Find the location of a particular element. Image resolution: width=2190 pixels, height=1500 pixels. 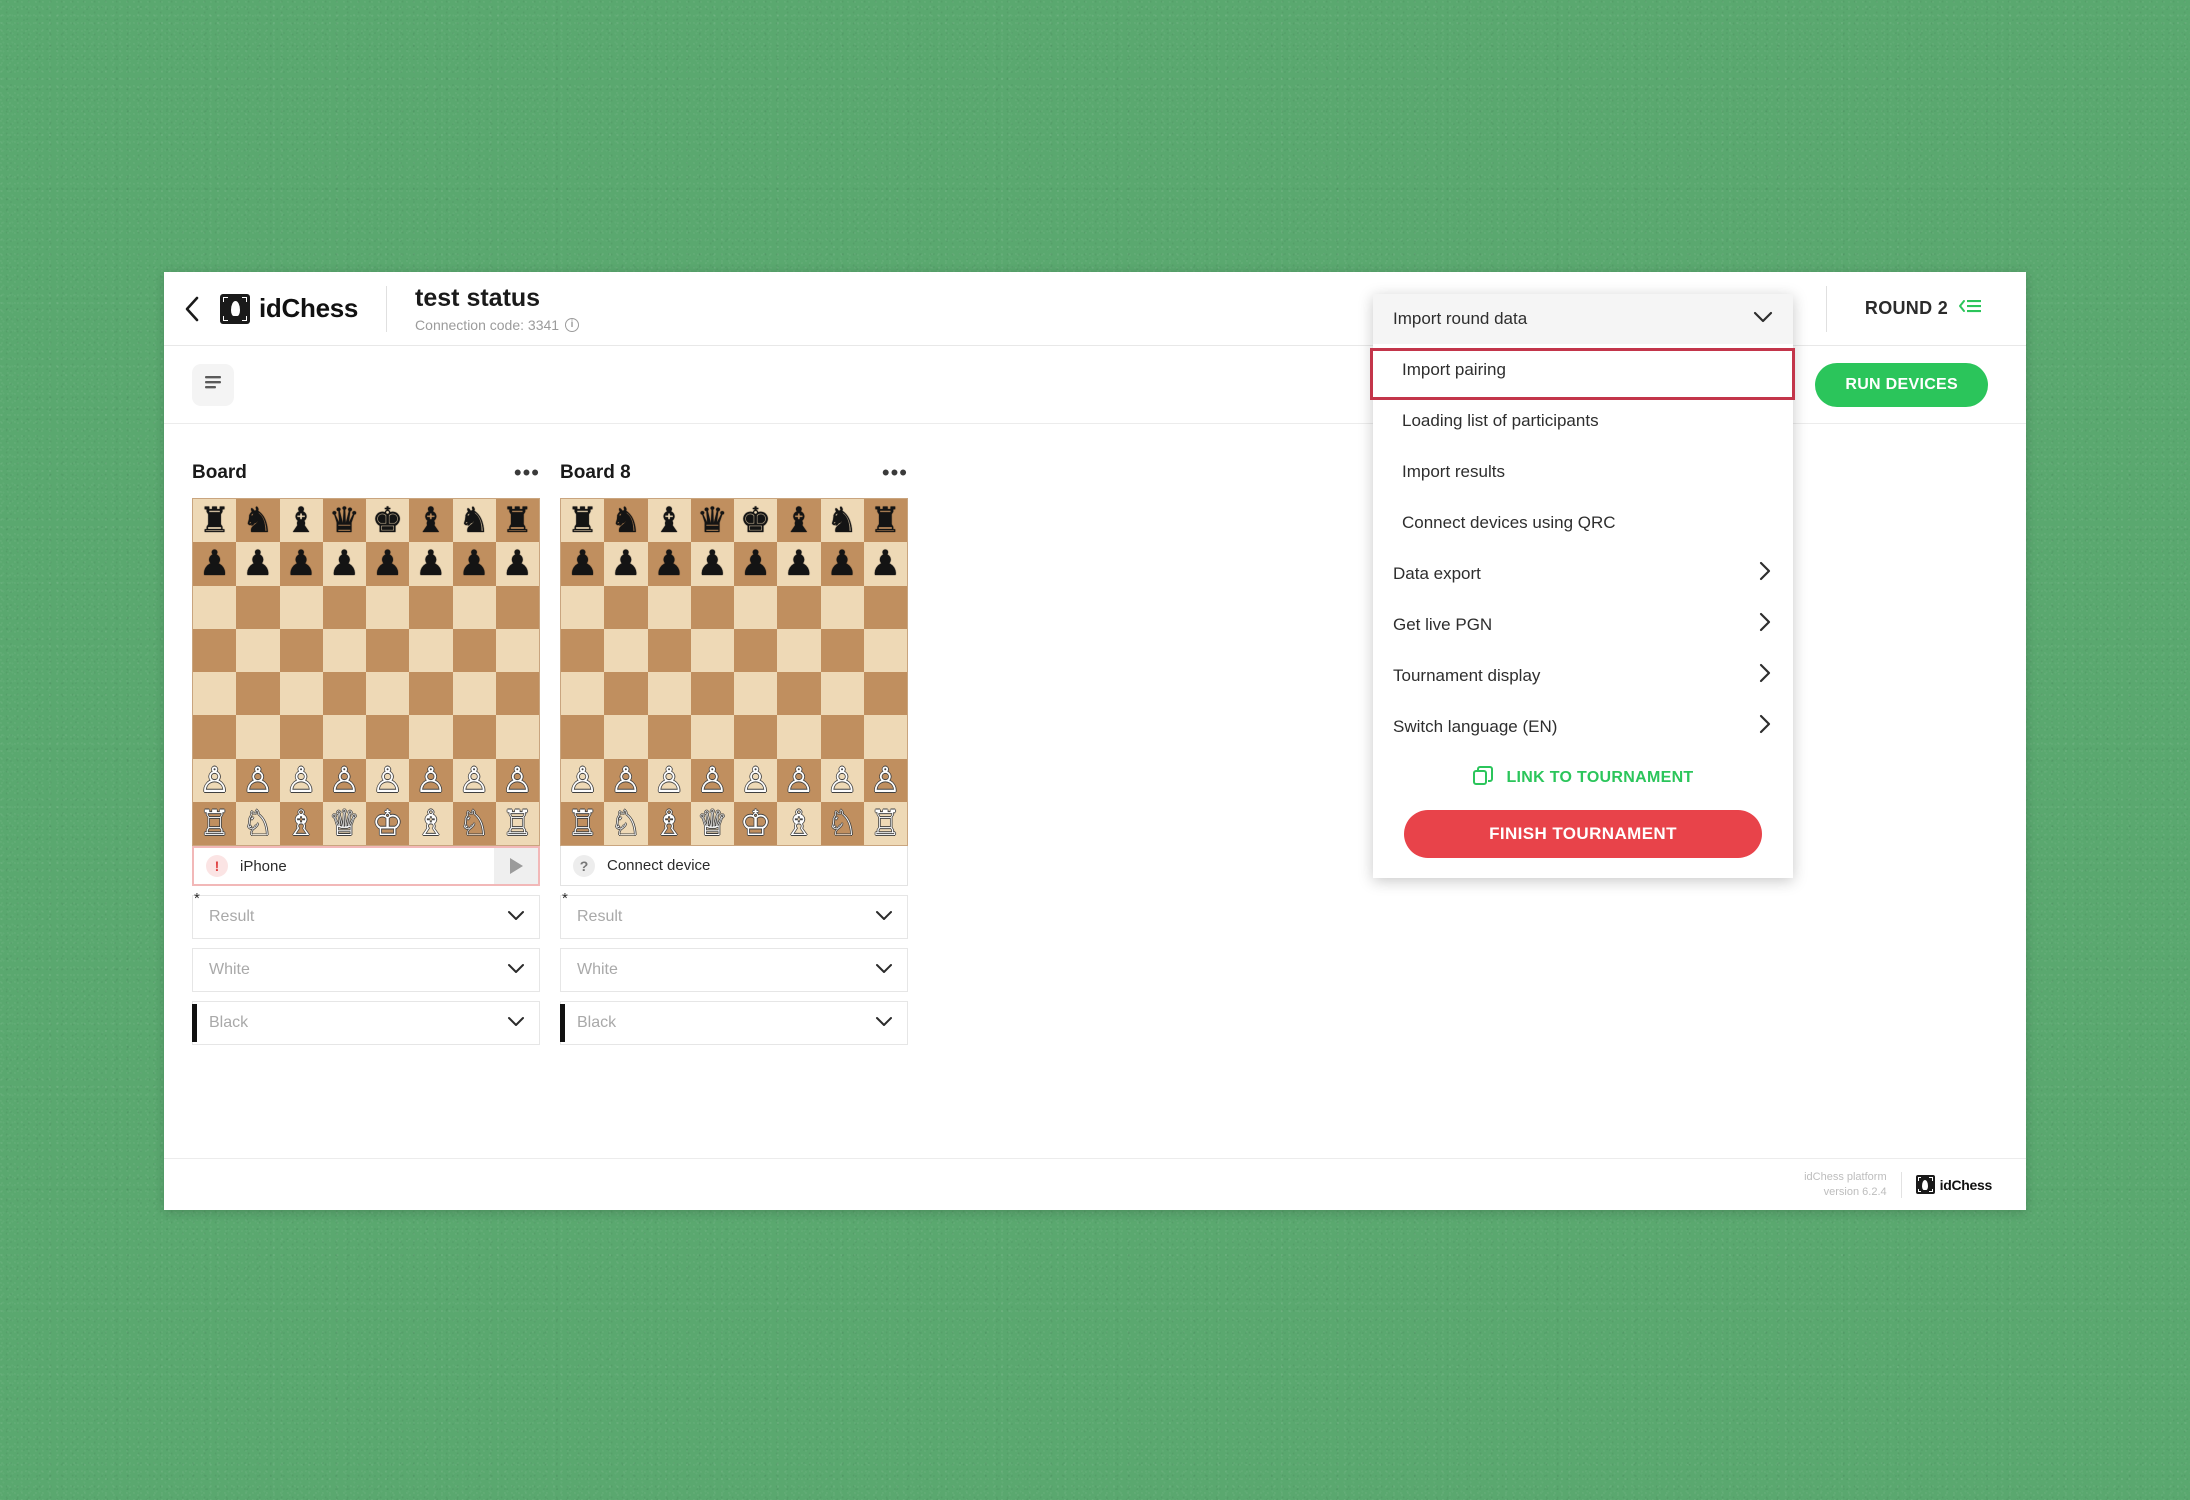

chess-piece: ♚ is located at coordinates (755, 521).